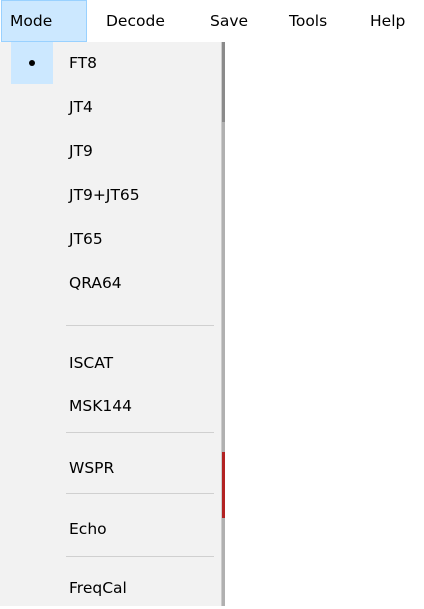  What do you see at coordinates (110, 151) in the screenshot?
I see `menu-item-jt9: JT9` at bounding box center [110, 151].